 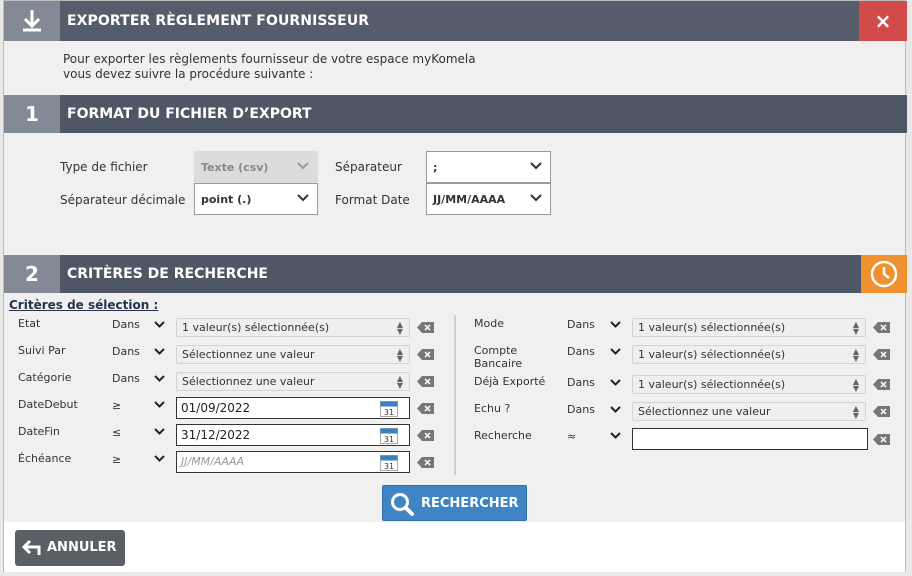 I want to click on date-debut-operator: ≥, so click(x=116, y=405).